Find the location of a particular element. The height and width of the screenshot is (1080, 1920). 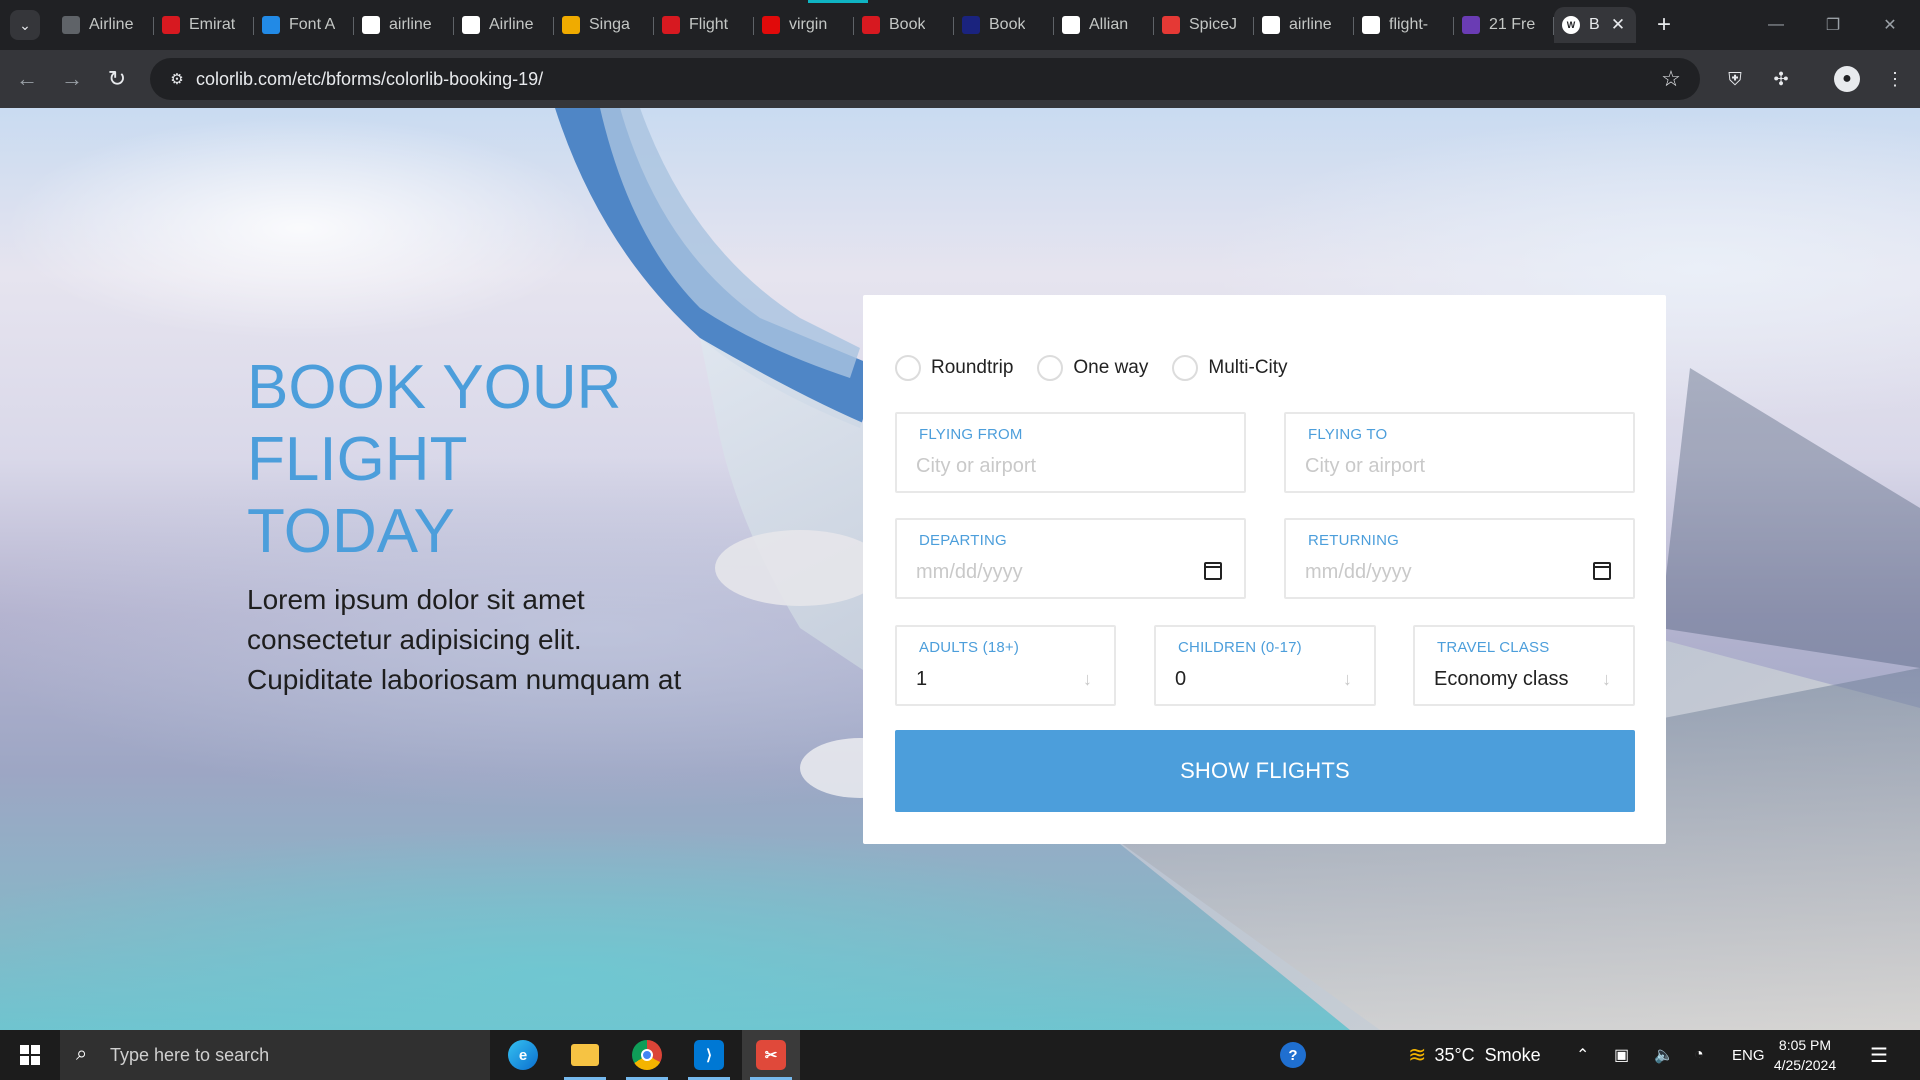

tab: Singa is located at coordinates (604, 25).